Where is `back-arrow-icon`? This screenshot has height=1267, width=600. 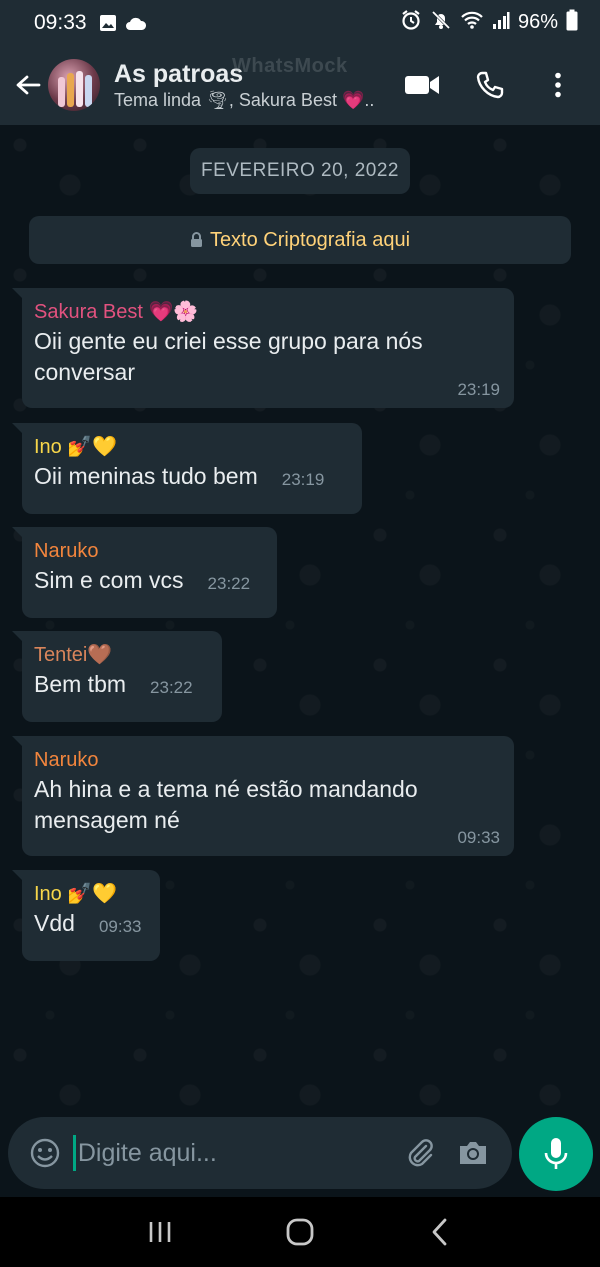 back-arrow-icon is located at coordinates (28, 85).